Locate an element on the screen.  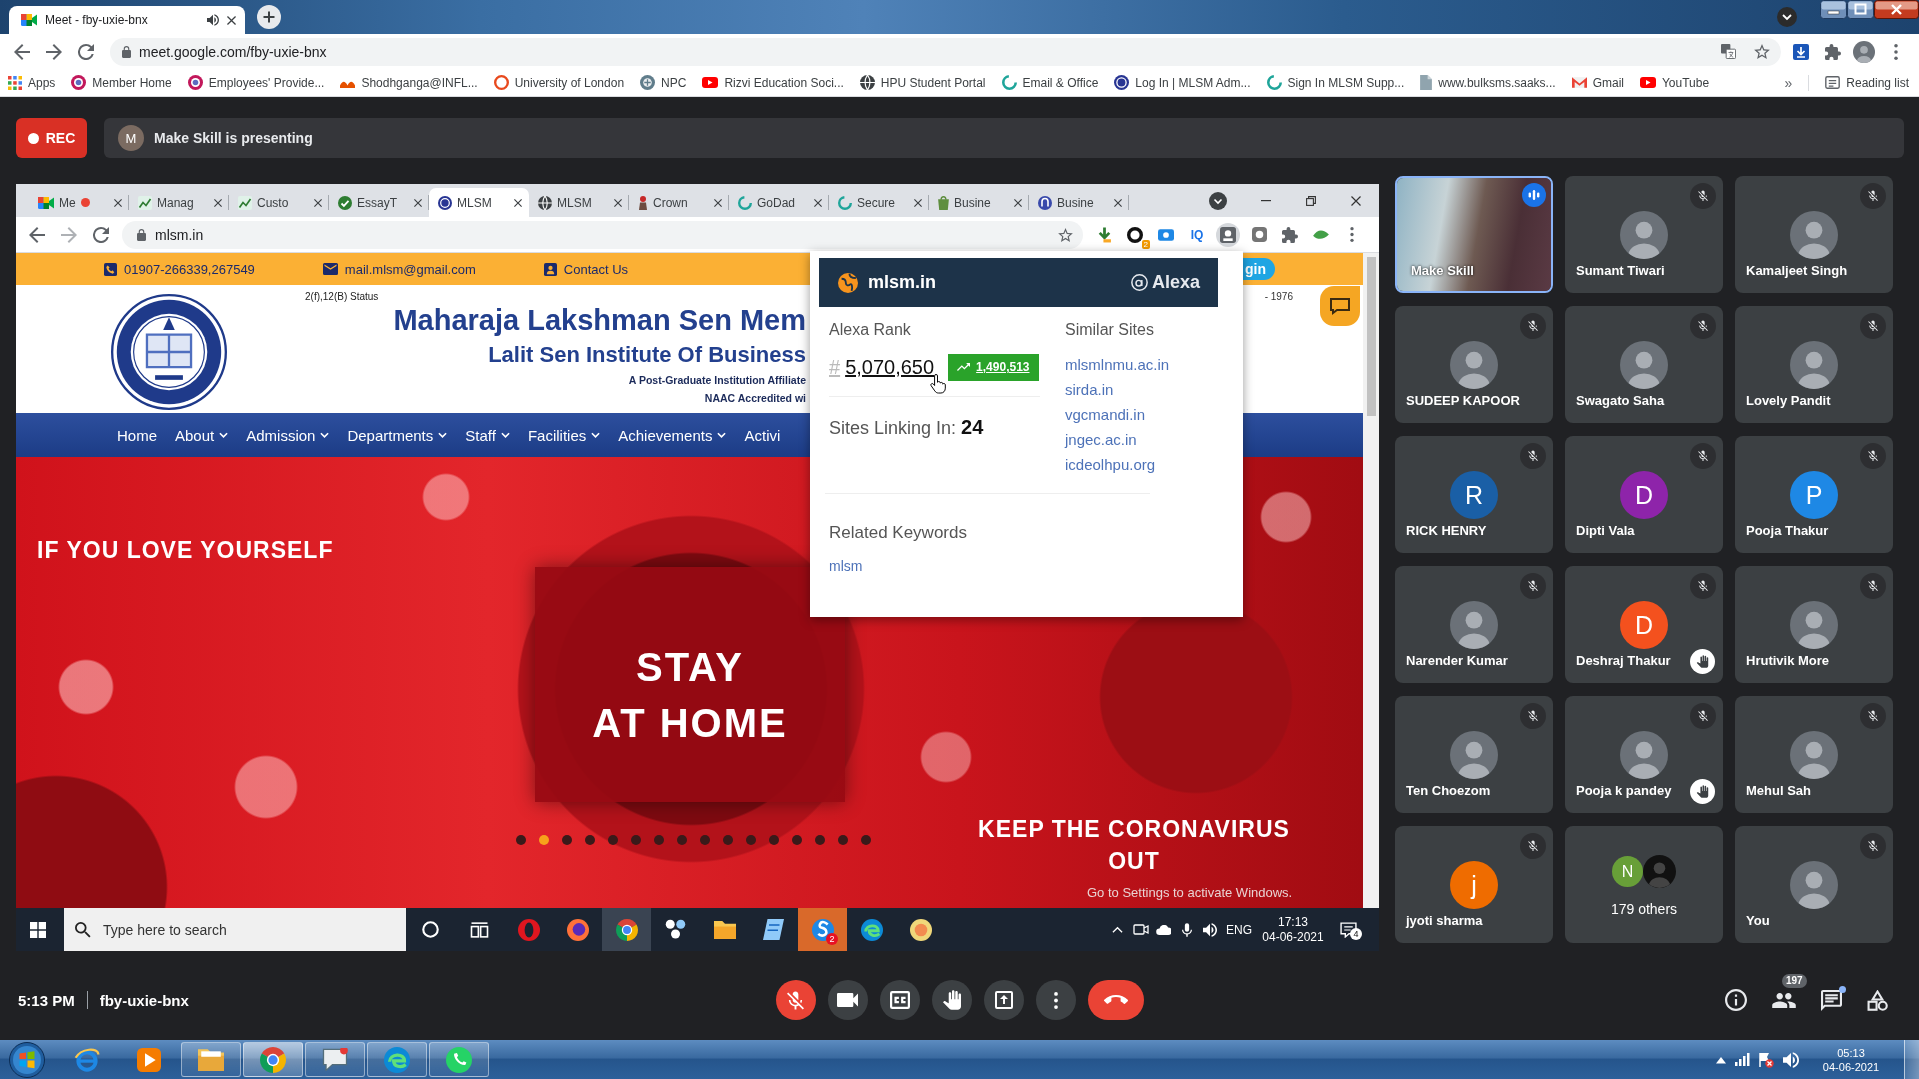
triangle-up-icon is located at coordinates (1721, 1059).